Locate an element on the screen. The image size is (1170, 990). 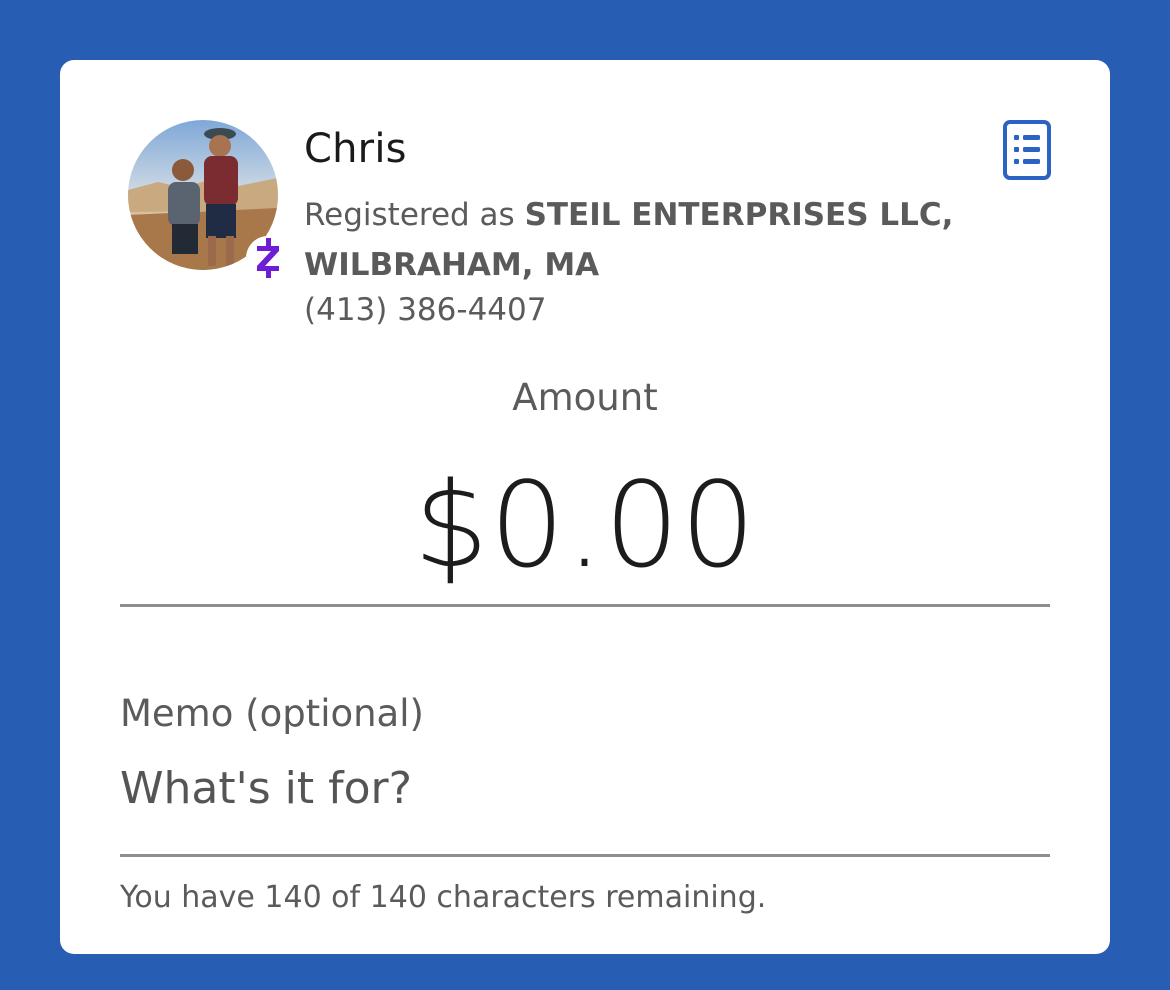
memo-label: Memo (optional) is located at coordinates (272, 713).